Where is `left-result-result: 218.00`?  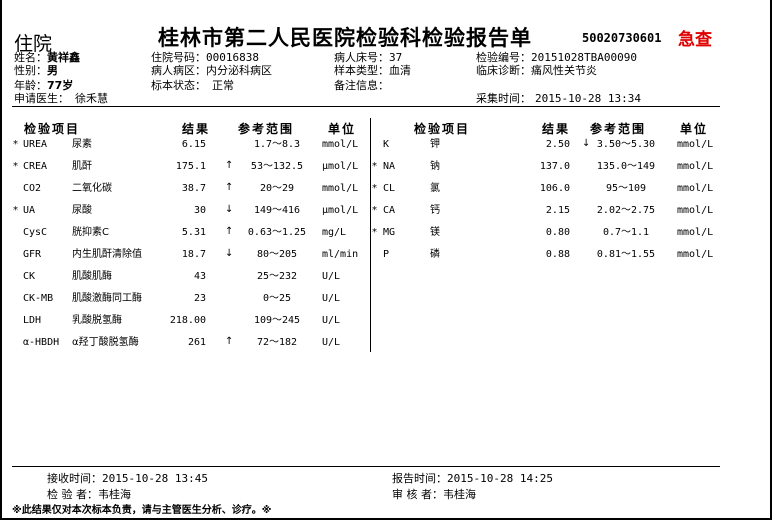
left-result-result: 218.00 is located at coordinates (187, 320).